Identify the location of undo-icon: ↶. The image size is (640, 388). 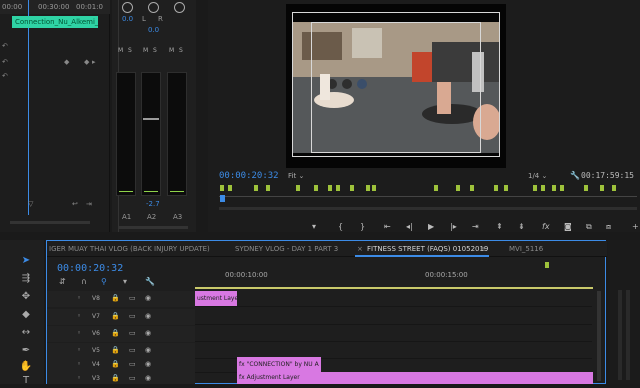
(6, 46).